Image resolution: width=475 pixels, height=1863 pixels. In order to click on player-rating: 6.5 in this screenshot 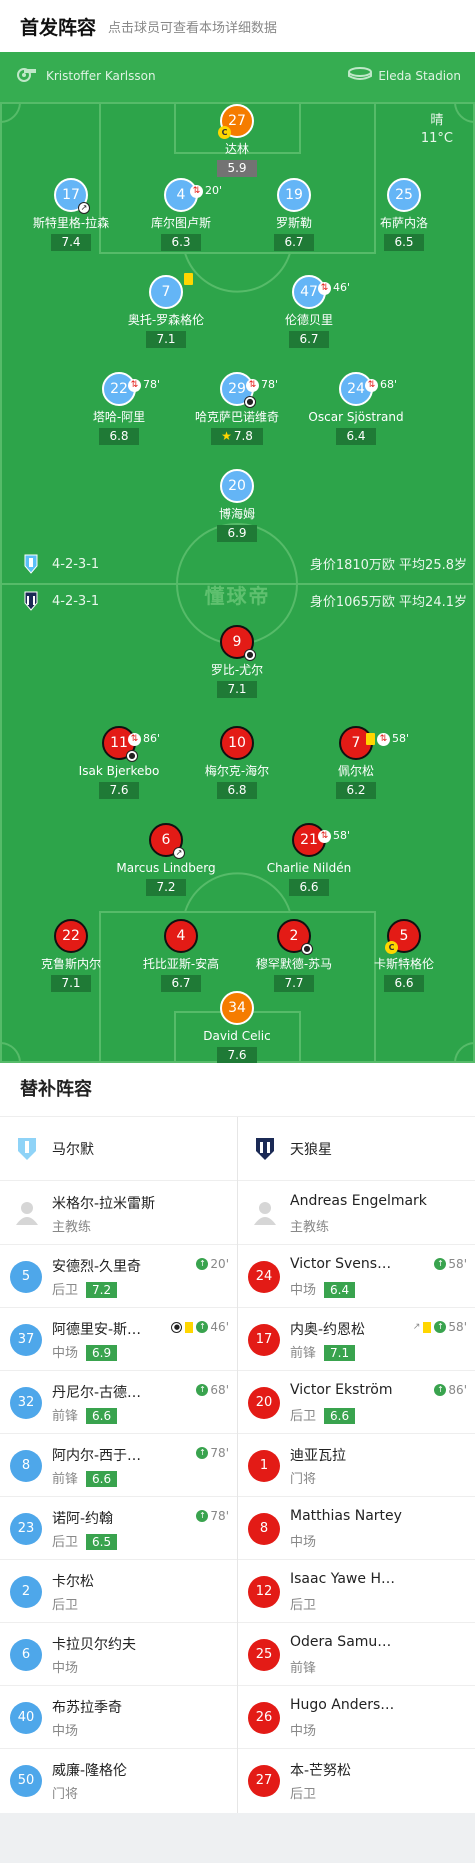, I will do `click(404, 242)`.